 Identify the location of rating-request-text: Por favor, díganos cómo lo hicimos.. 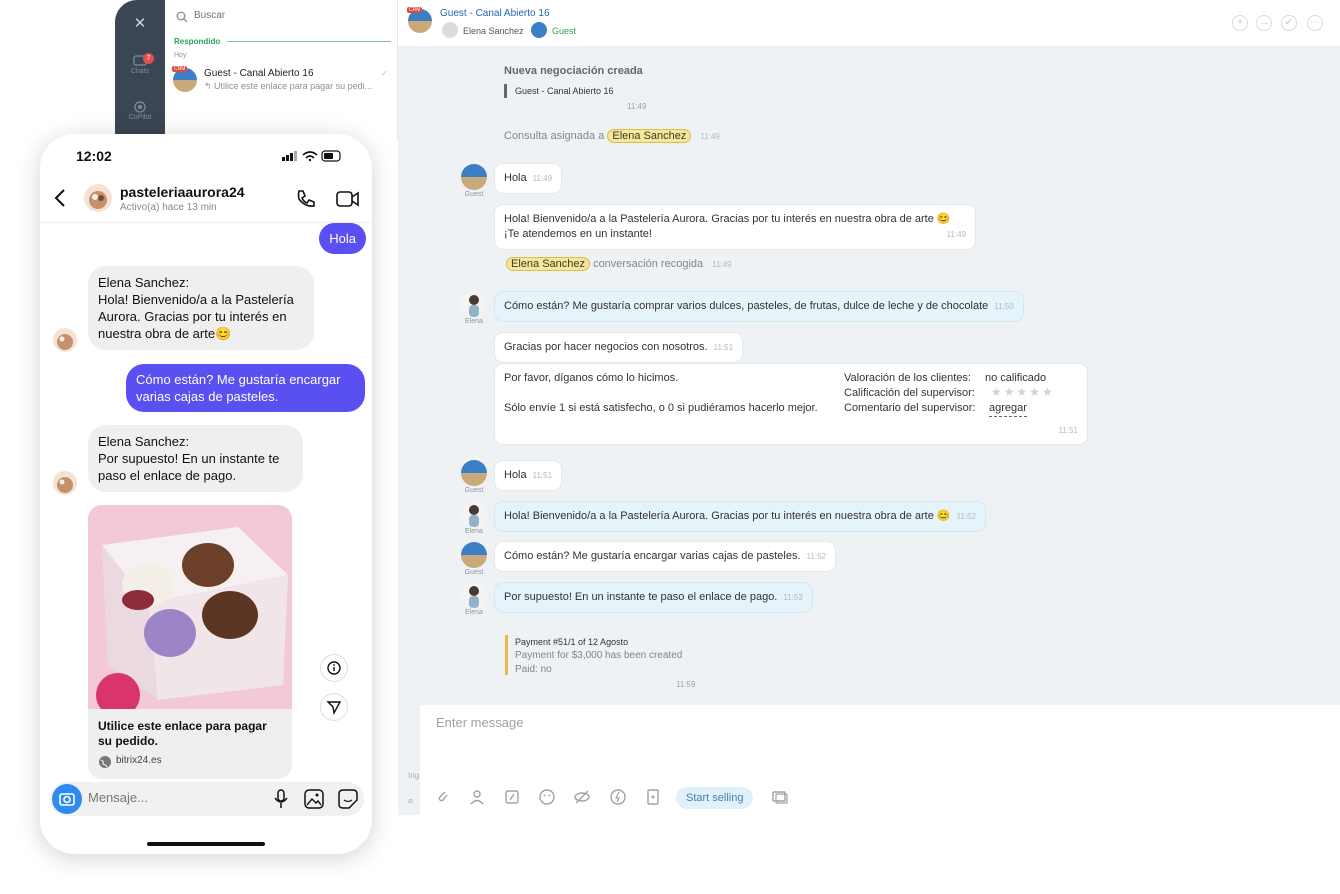
(591, 378).